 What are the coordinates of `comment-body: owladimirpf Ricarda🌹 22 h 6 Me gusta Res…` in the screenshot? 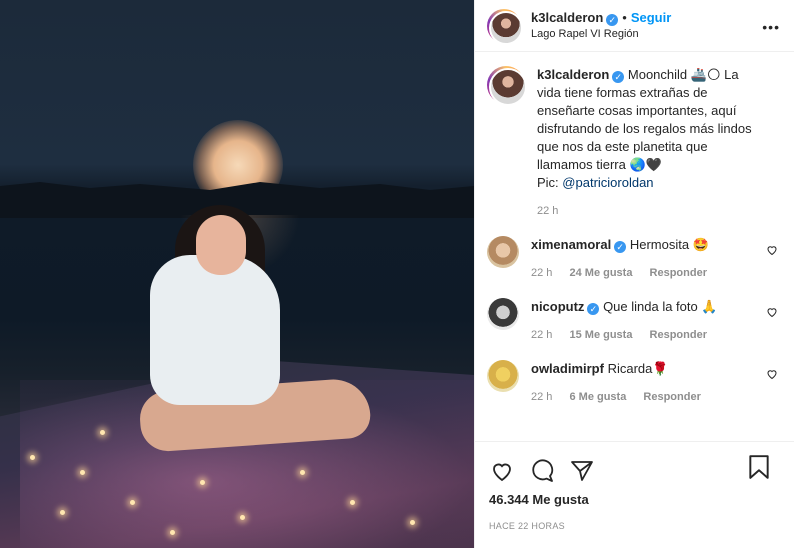 It's located at (641, 383).